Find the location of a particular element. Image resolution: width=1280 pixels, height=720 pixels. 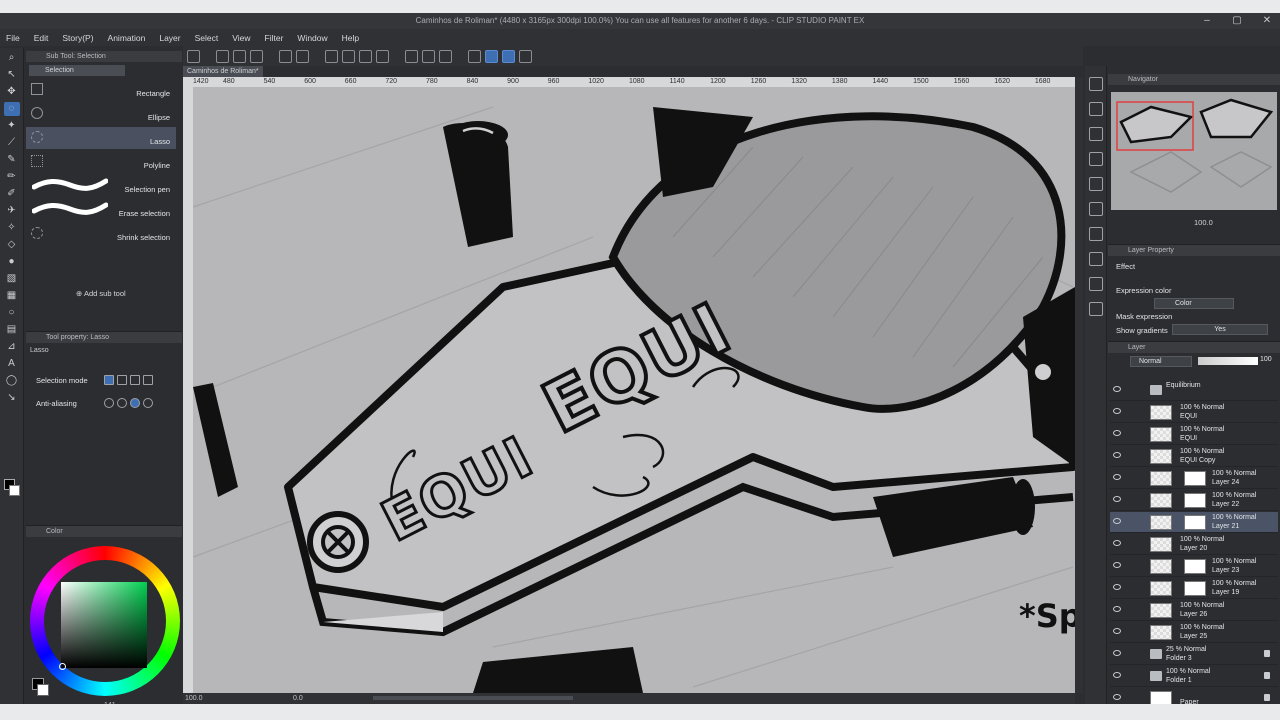

item-bank-panel-icon is located at coordinates (1095, 134).